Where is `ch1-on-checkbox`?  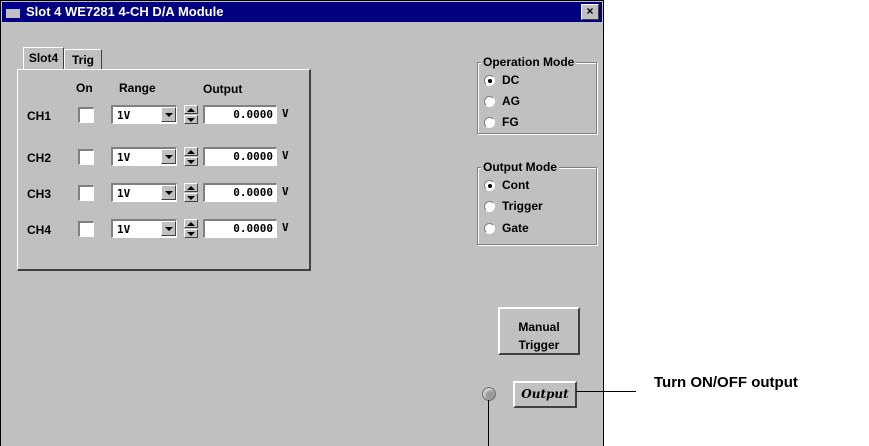
ch1-on-checkbox is located at coordinates (86, 115).